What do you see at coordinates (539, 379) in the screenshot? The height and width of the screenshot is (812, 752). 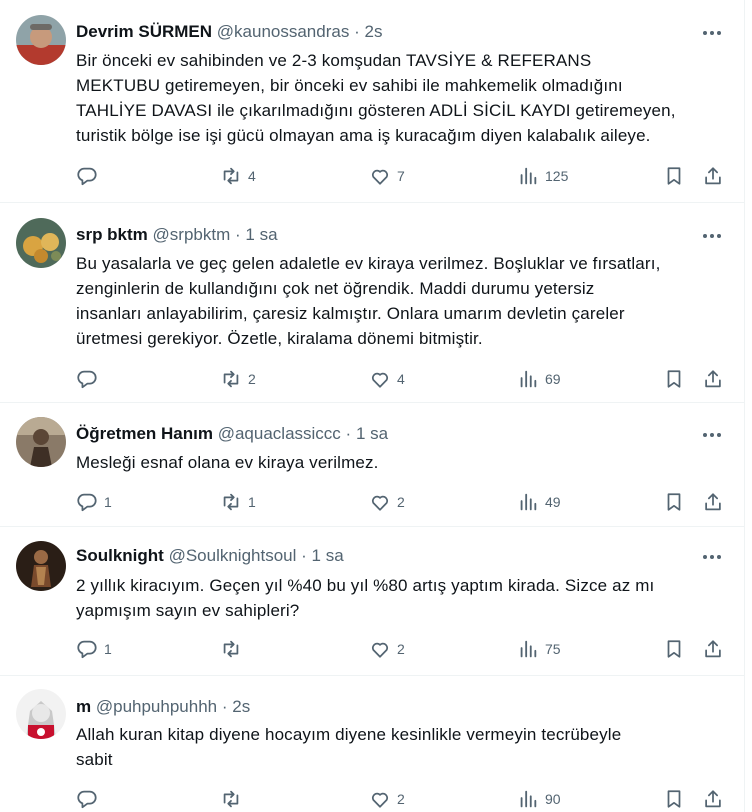 I see `views-button: 69` at bounding box center [539, 379].